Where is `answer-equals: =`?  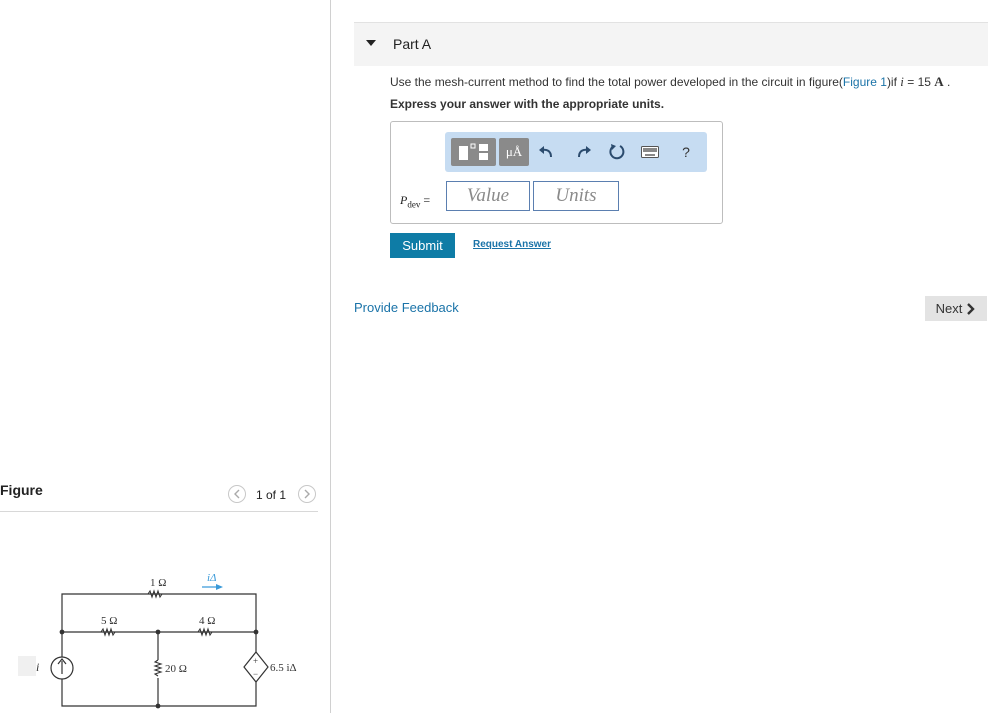
answer-equals: = is located at coordinates (425, 200).